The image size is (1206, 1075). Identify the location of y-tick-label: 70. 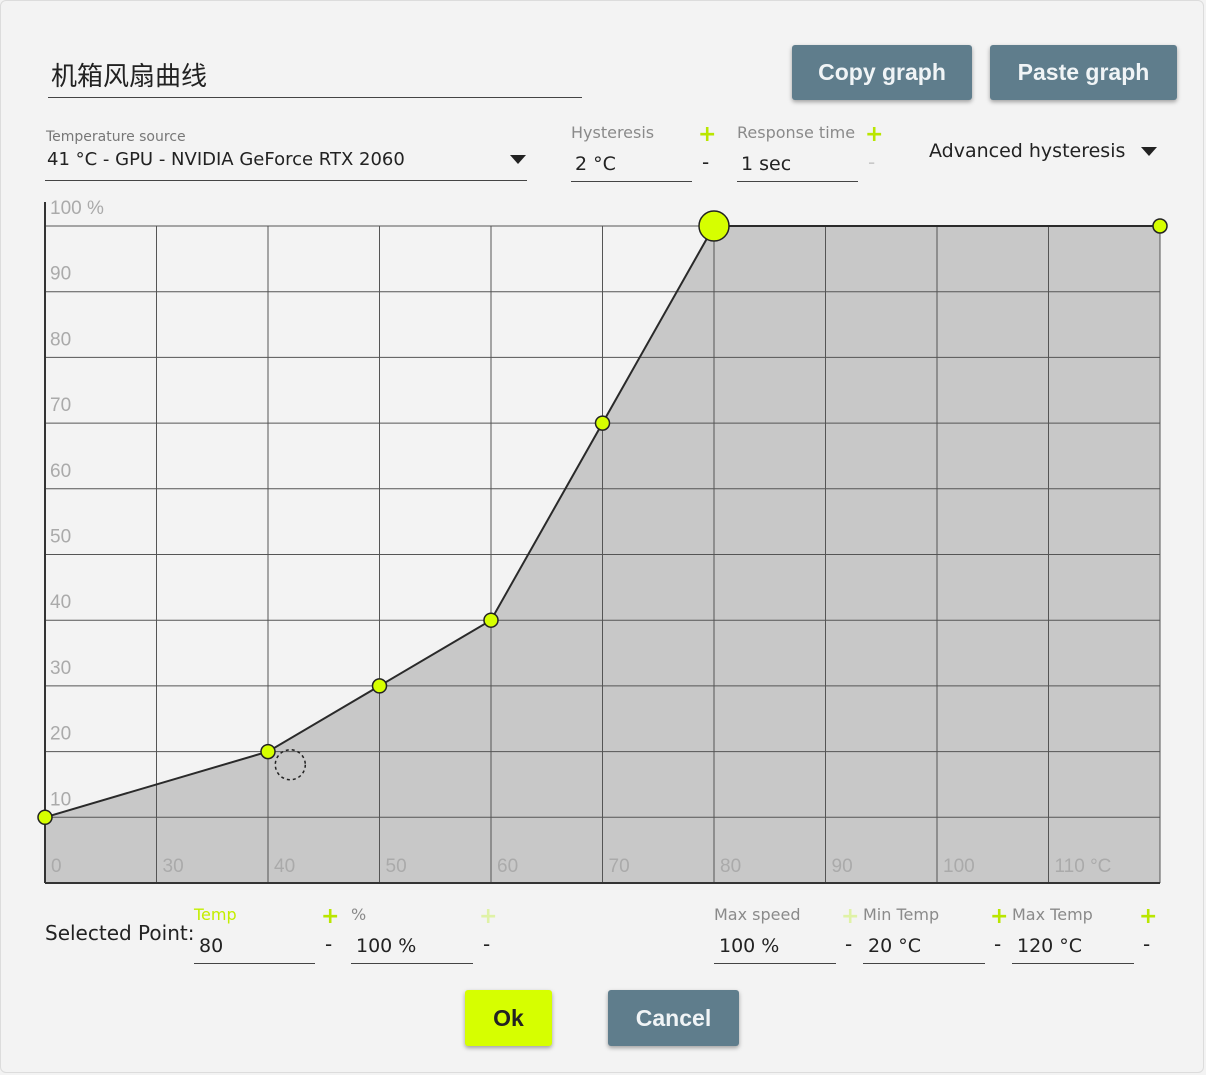
(60, 405).